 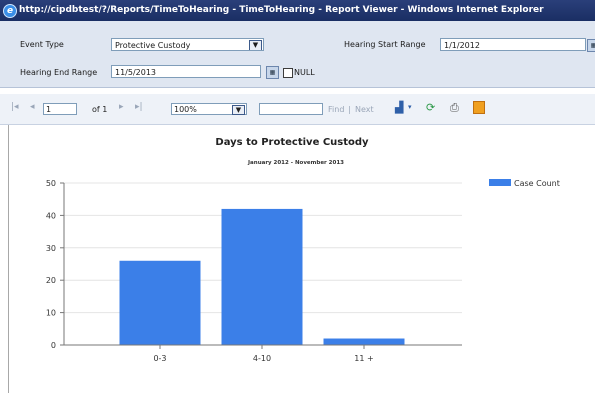 What do you see at coordinates (59, 72) in the screenshot?
I see `hearing-end-label: Hearing End Range` at bounding box center [59, 72].